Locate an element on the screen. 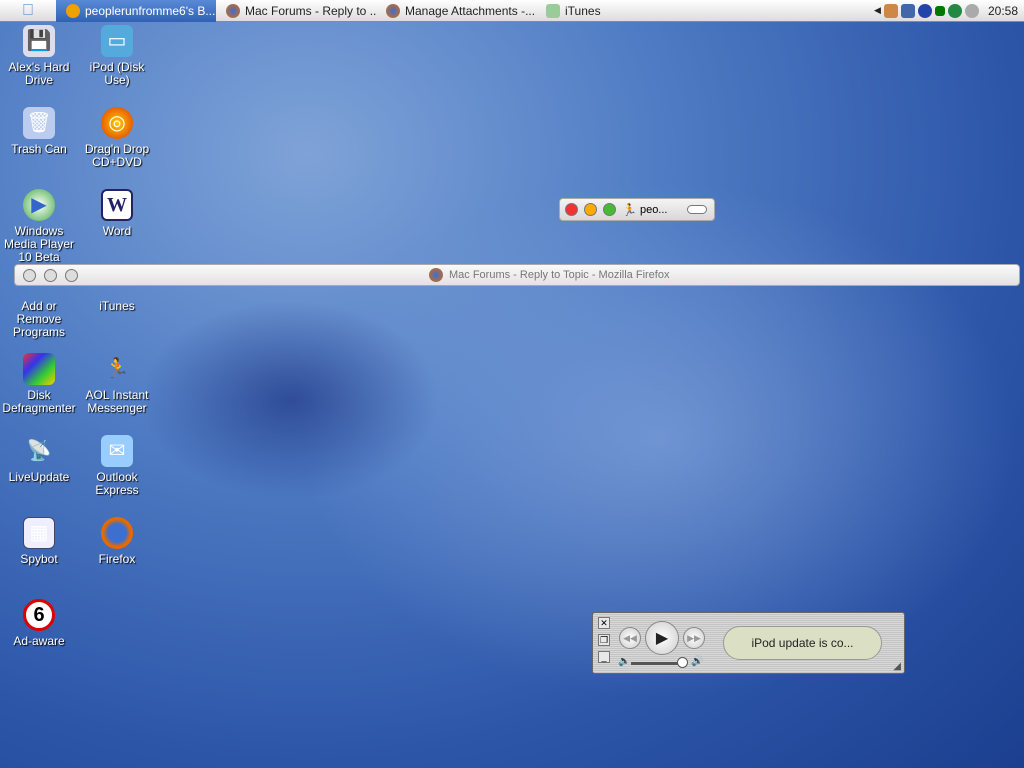 This screenshot has height=768, width=1024. icon-label: Spybot is located at coordinates (39, 559).